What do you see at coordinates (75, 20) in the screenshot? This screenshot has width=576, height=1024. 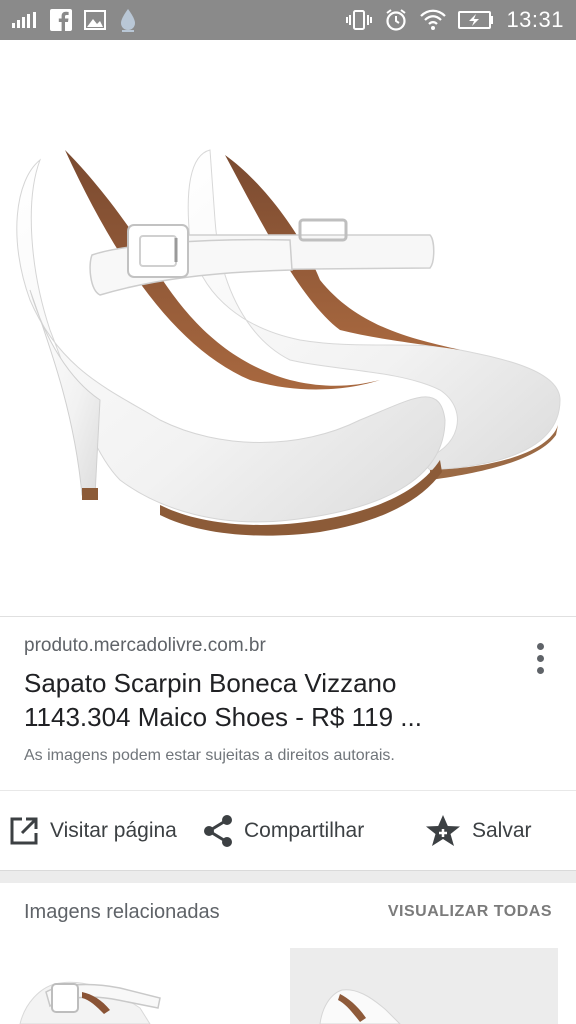 I see `status-left` at bounding box center [75, 20].